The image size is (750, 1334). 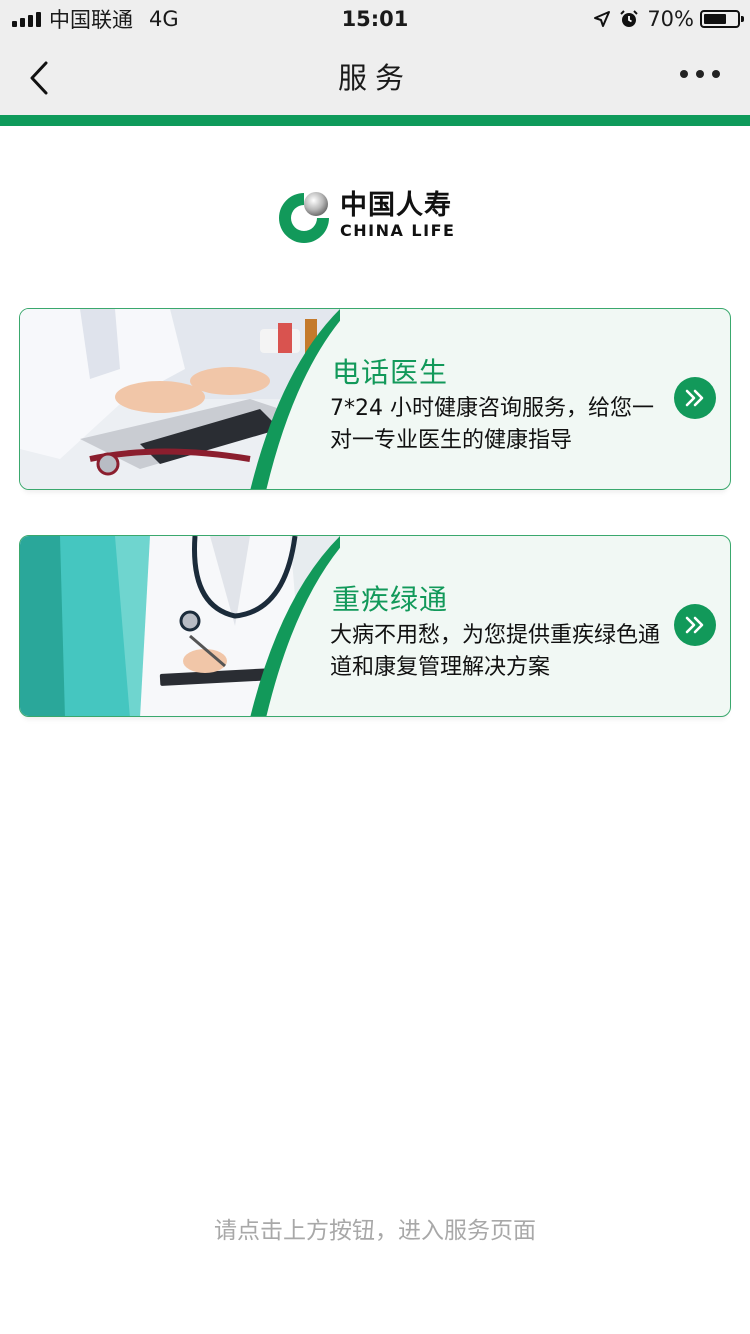 What do you see at coordinates (390, 599) in the screenshot?
I see `service-title: 重疾绿通` at bounding box center [390, 599].